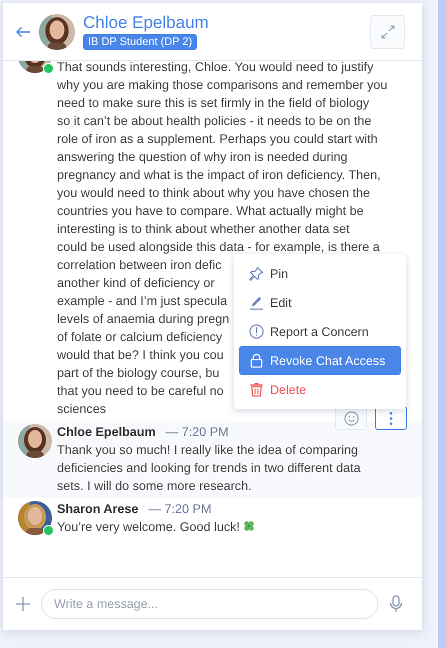 The width and height of the screenshot is (446, 648). What do you see at coordinates (256, 273) in the screenshot?
I see `pin-icon` at bounding box center [256, 273].